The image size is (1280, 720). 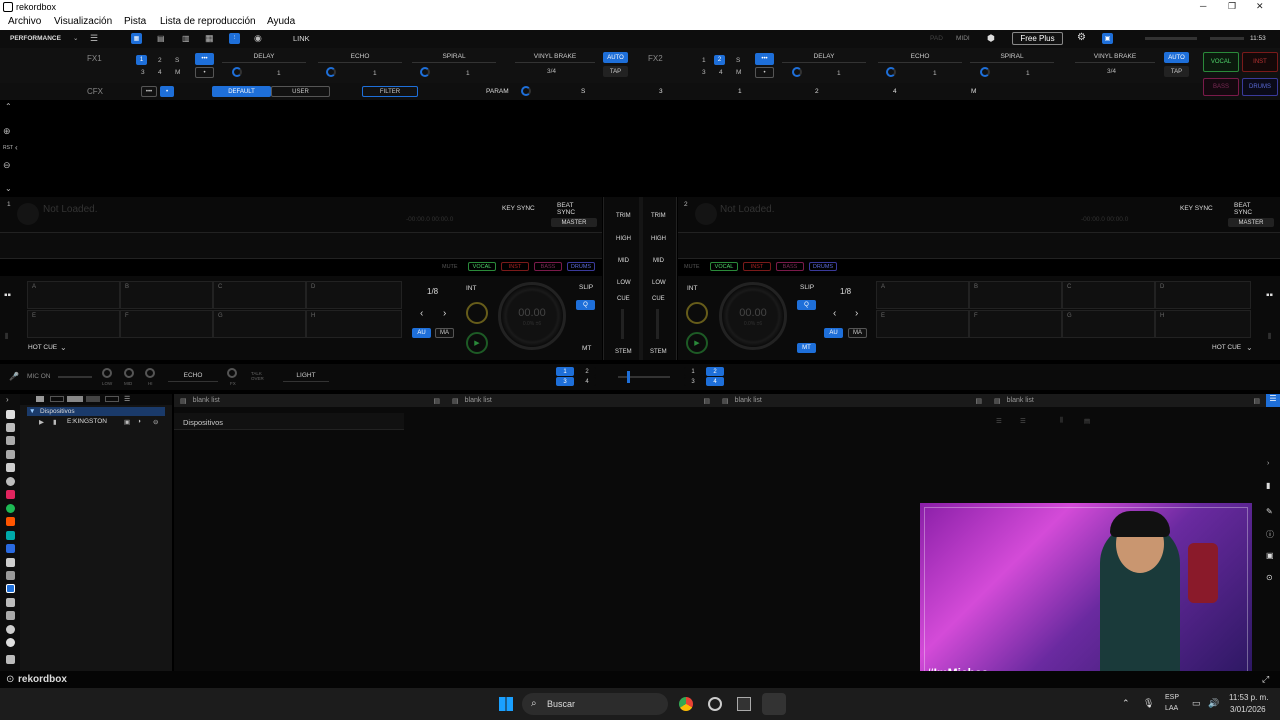 What do you see at coordinates (1245, 209) in the screenshot?
I see `deck2-beat-sync: BEAT SYNC` at bounding box center [1245, 209].